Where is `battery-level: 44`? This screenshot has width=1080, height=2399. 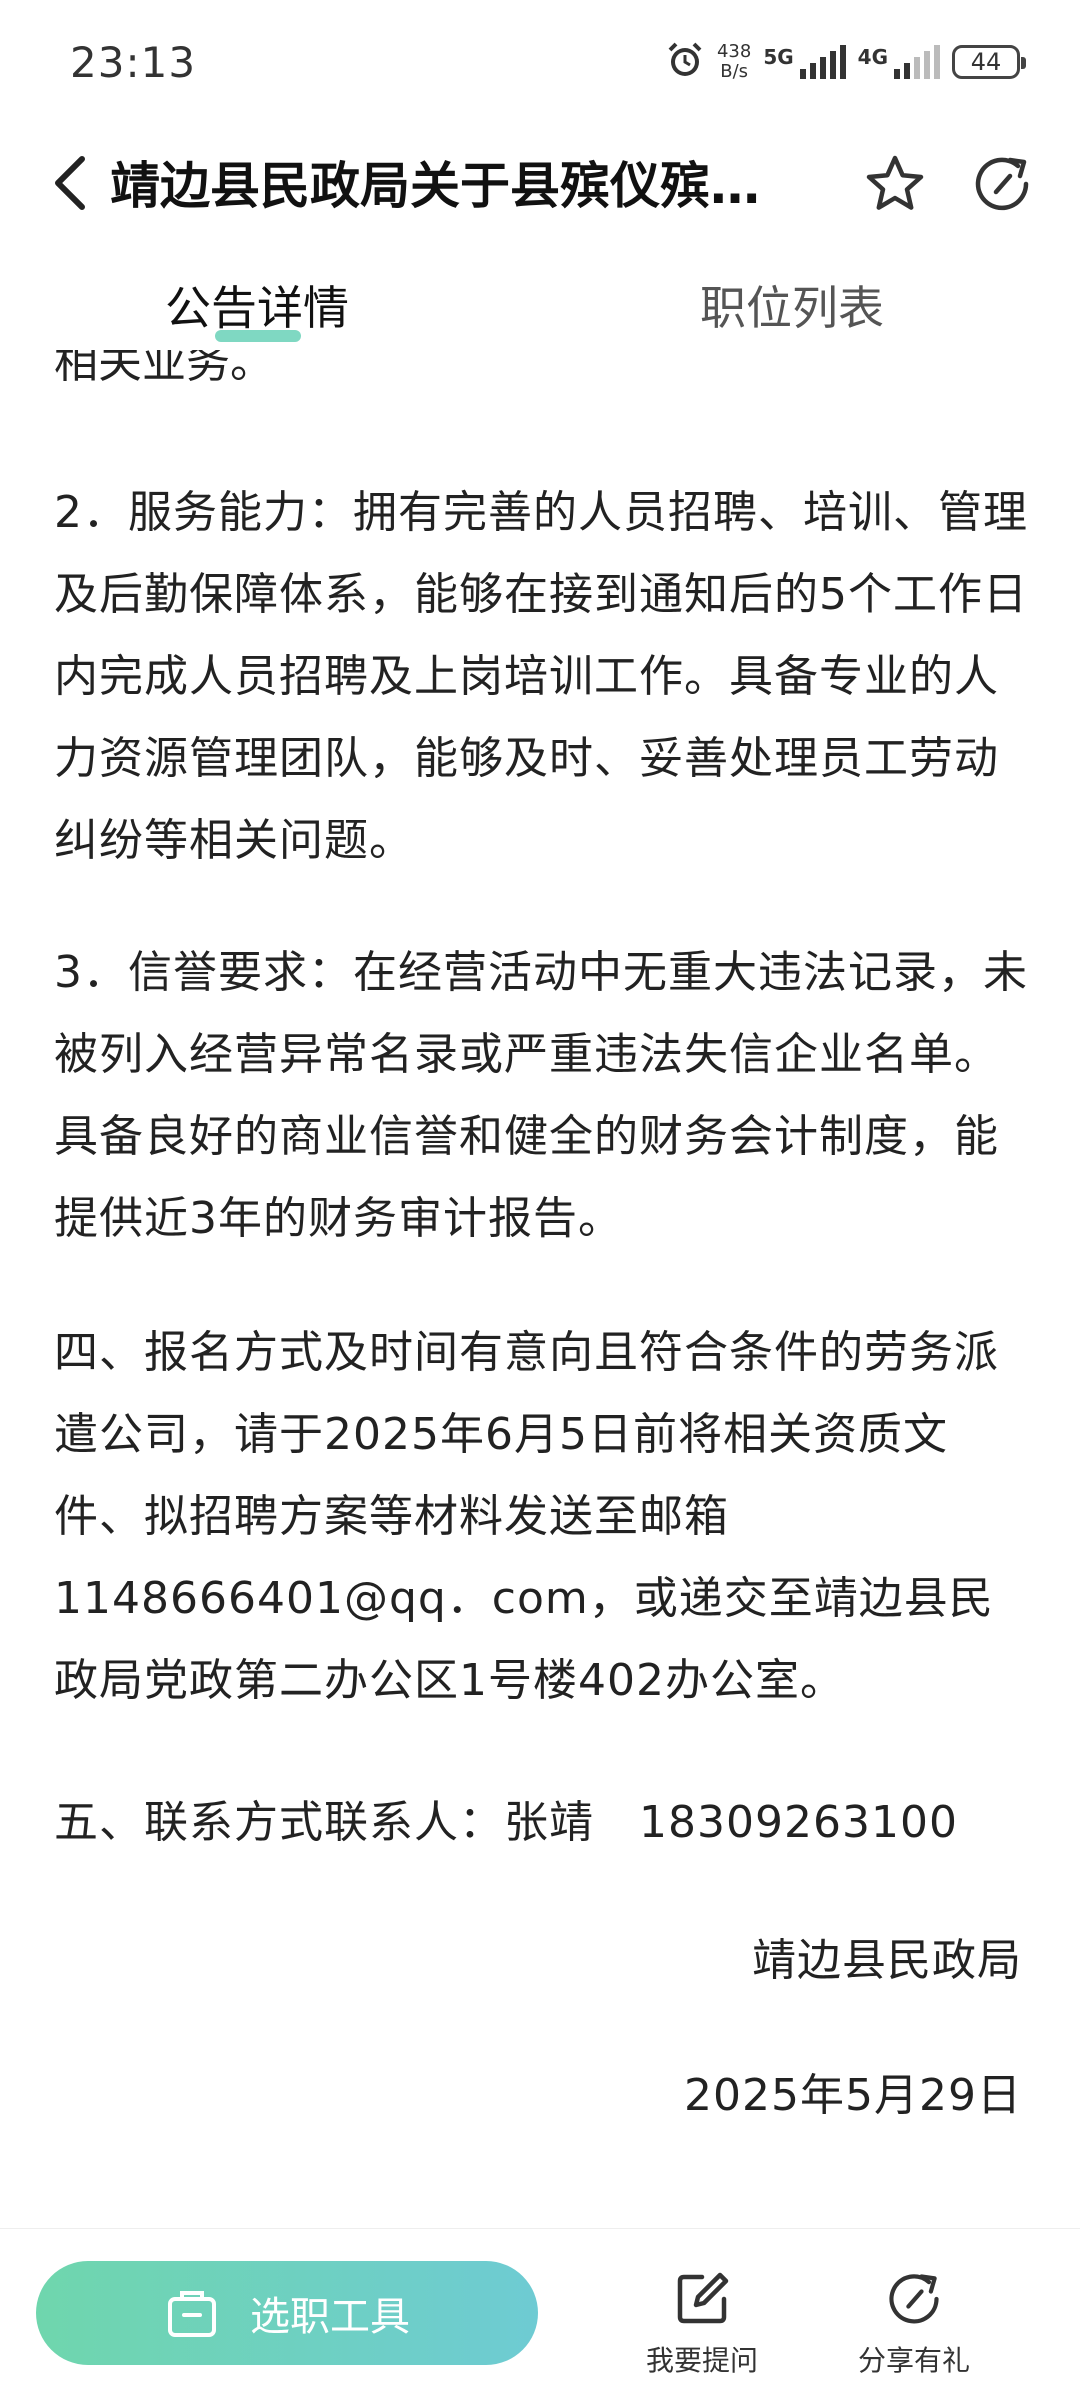
battery-level: 44 is located at coordinates (986, 62).